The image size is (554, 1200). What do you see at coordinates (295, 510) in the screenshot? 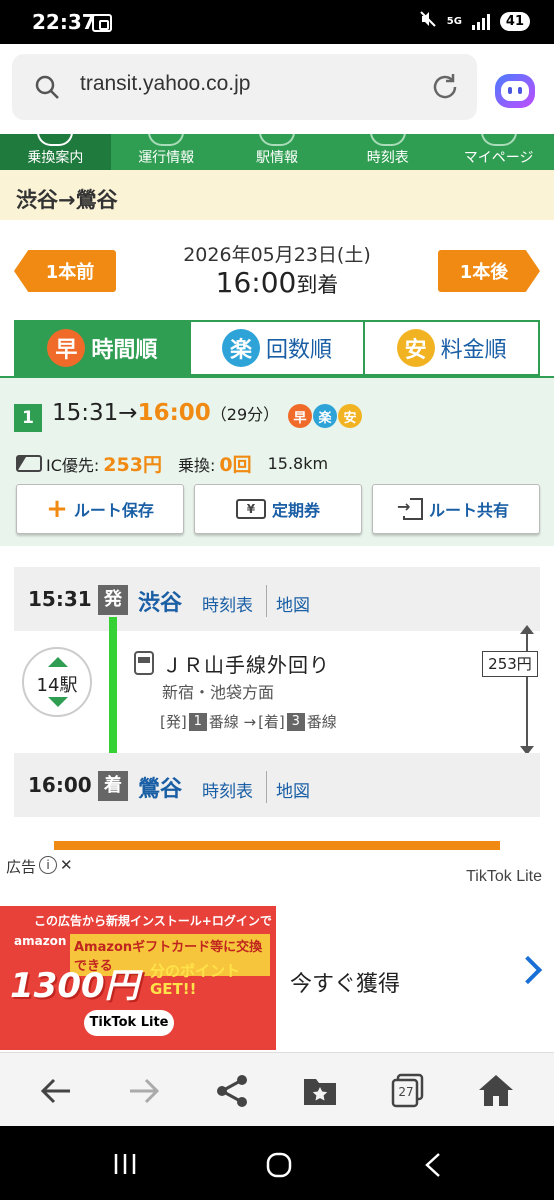
I see `commuter-pass-label: 定期券` at bounding box center [295, 510].